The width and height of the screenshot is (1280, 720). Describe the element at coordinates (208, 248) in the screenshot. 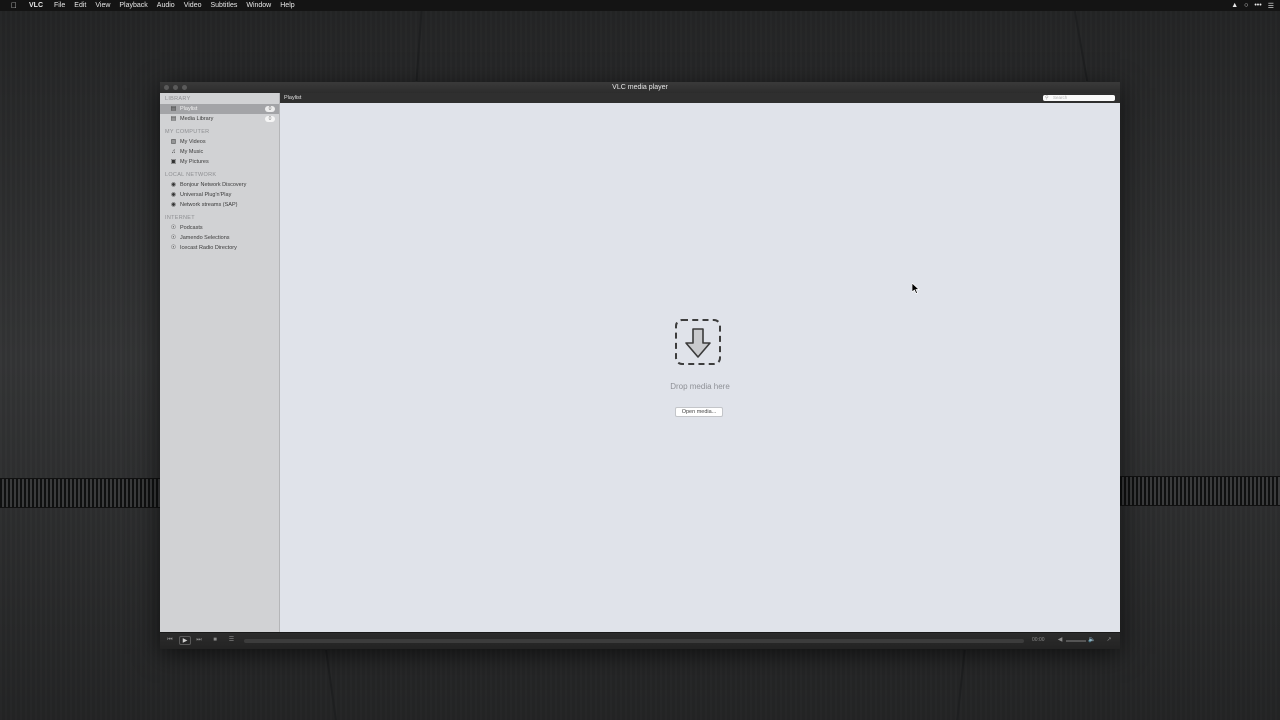

I see `sidebar-item-label: Icecast Radio Directory` at that location.